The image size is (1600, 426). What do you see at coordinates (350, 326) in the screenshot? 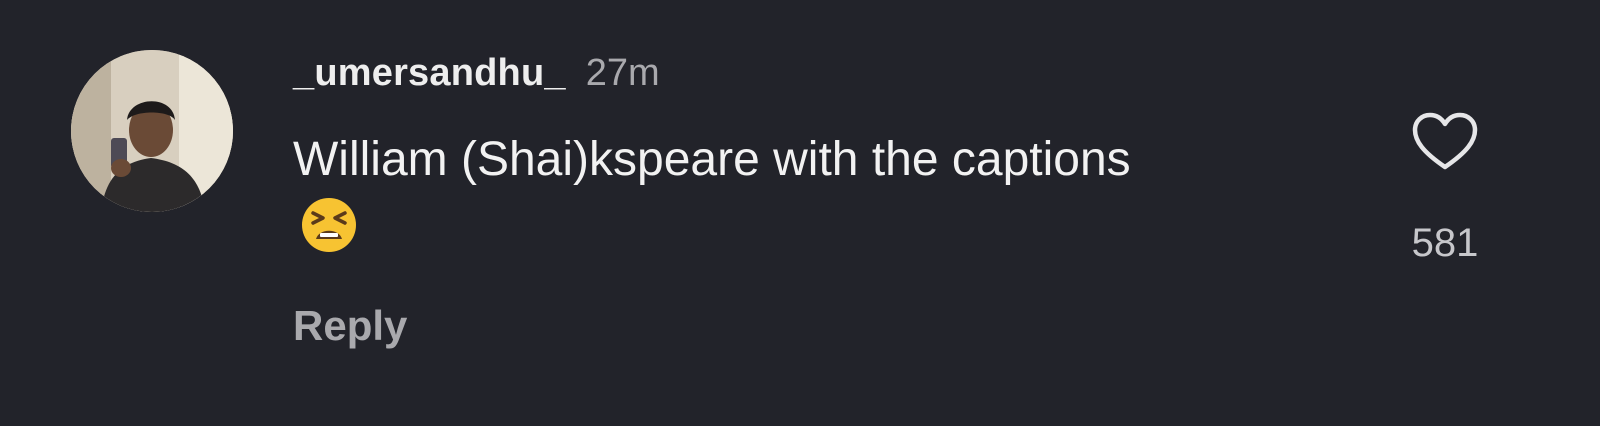
I see `reply-button: Reply` at bounding box center [350, 326].